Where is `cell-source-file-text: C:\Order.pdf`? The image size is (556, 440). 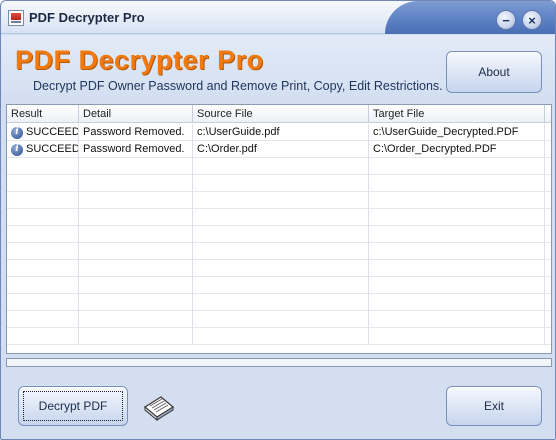
cell-source-file-text: C:\Order.pdf is located at coordinates (227, 149).